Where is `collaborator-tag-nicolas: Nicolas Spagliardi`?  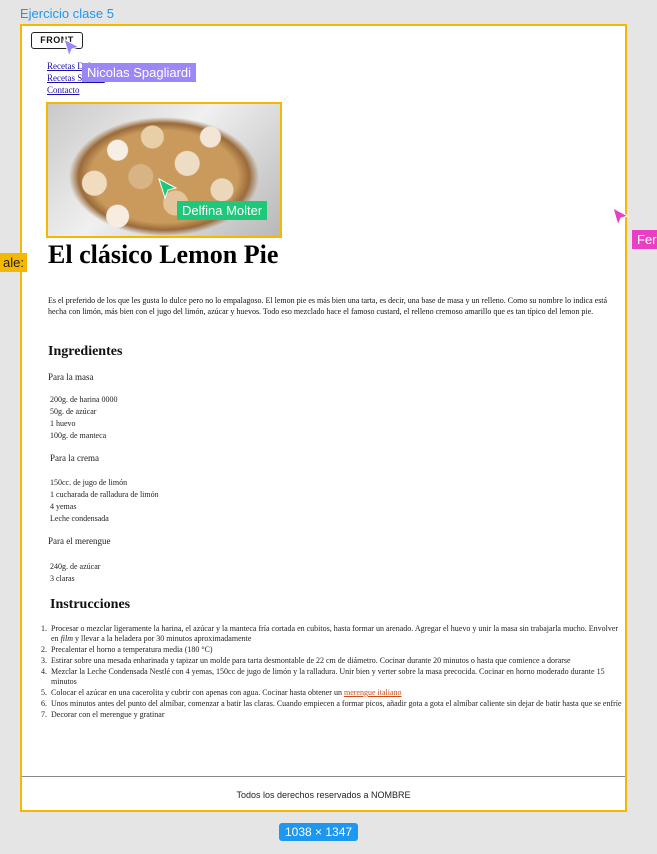
collaborator-tag-nicolas: Nicolas Spagliardi is located at coordinates (139, 72).